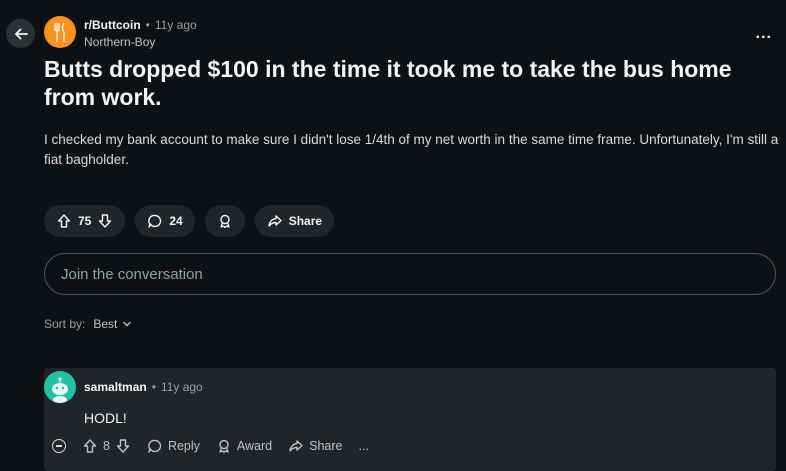 The height and width of the screenshot is (471, 786). Describe the element at coordinates (183, 446) in the screenshot. I see `reply-label: Reply` at that location.